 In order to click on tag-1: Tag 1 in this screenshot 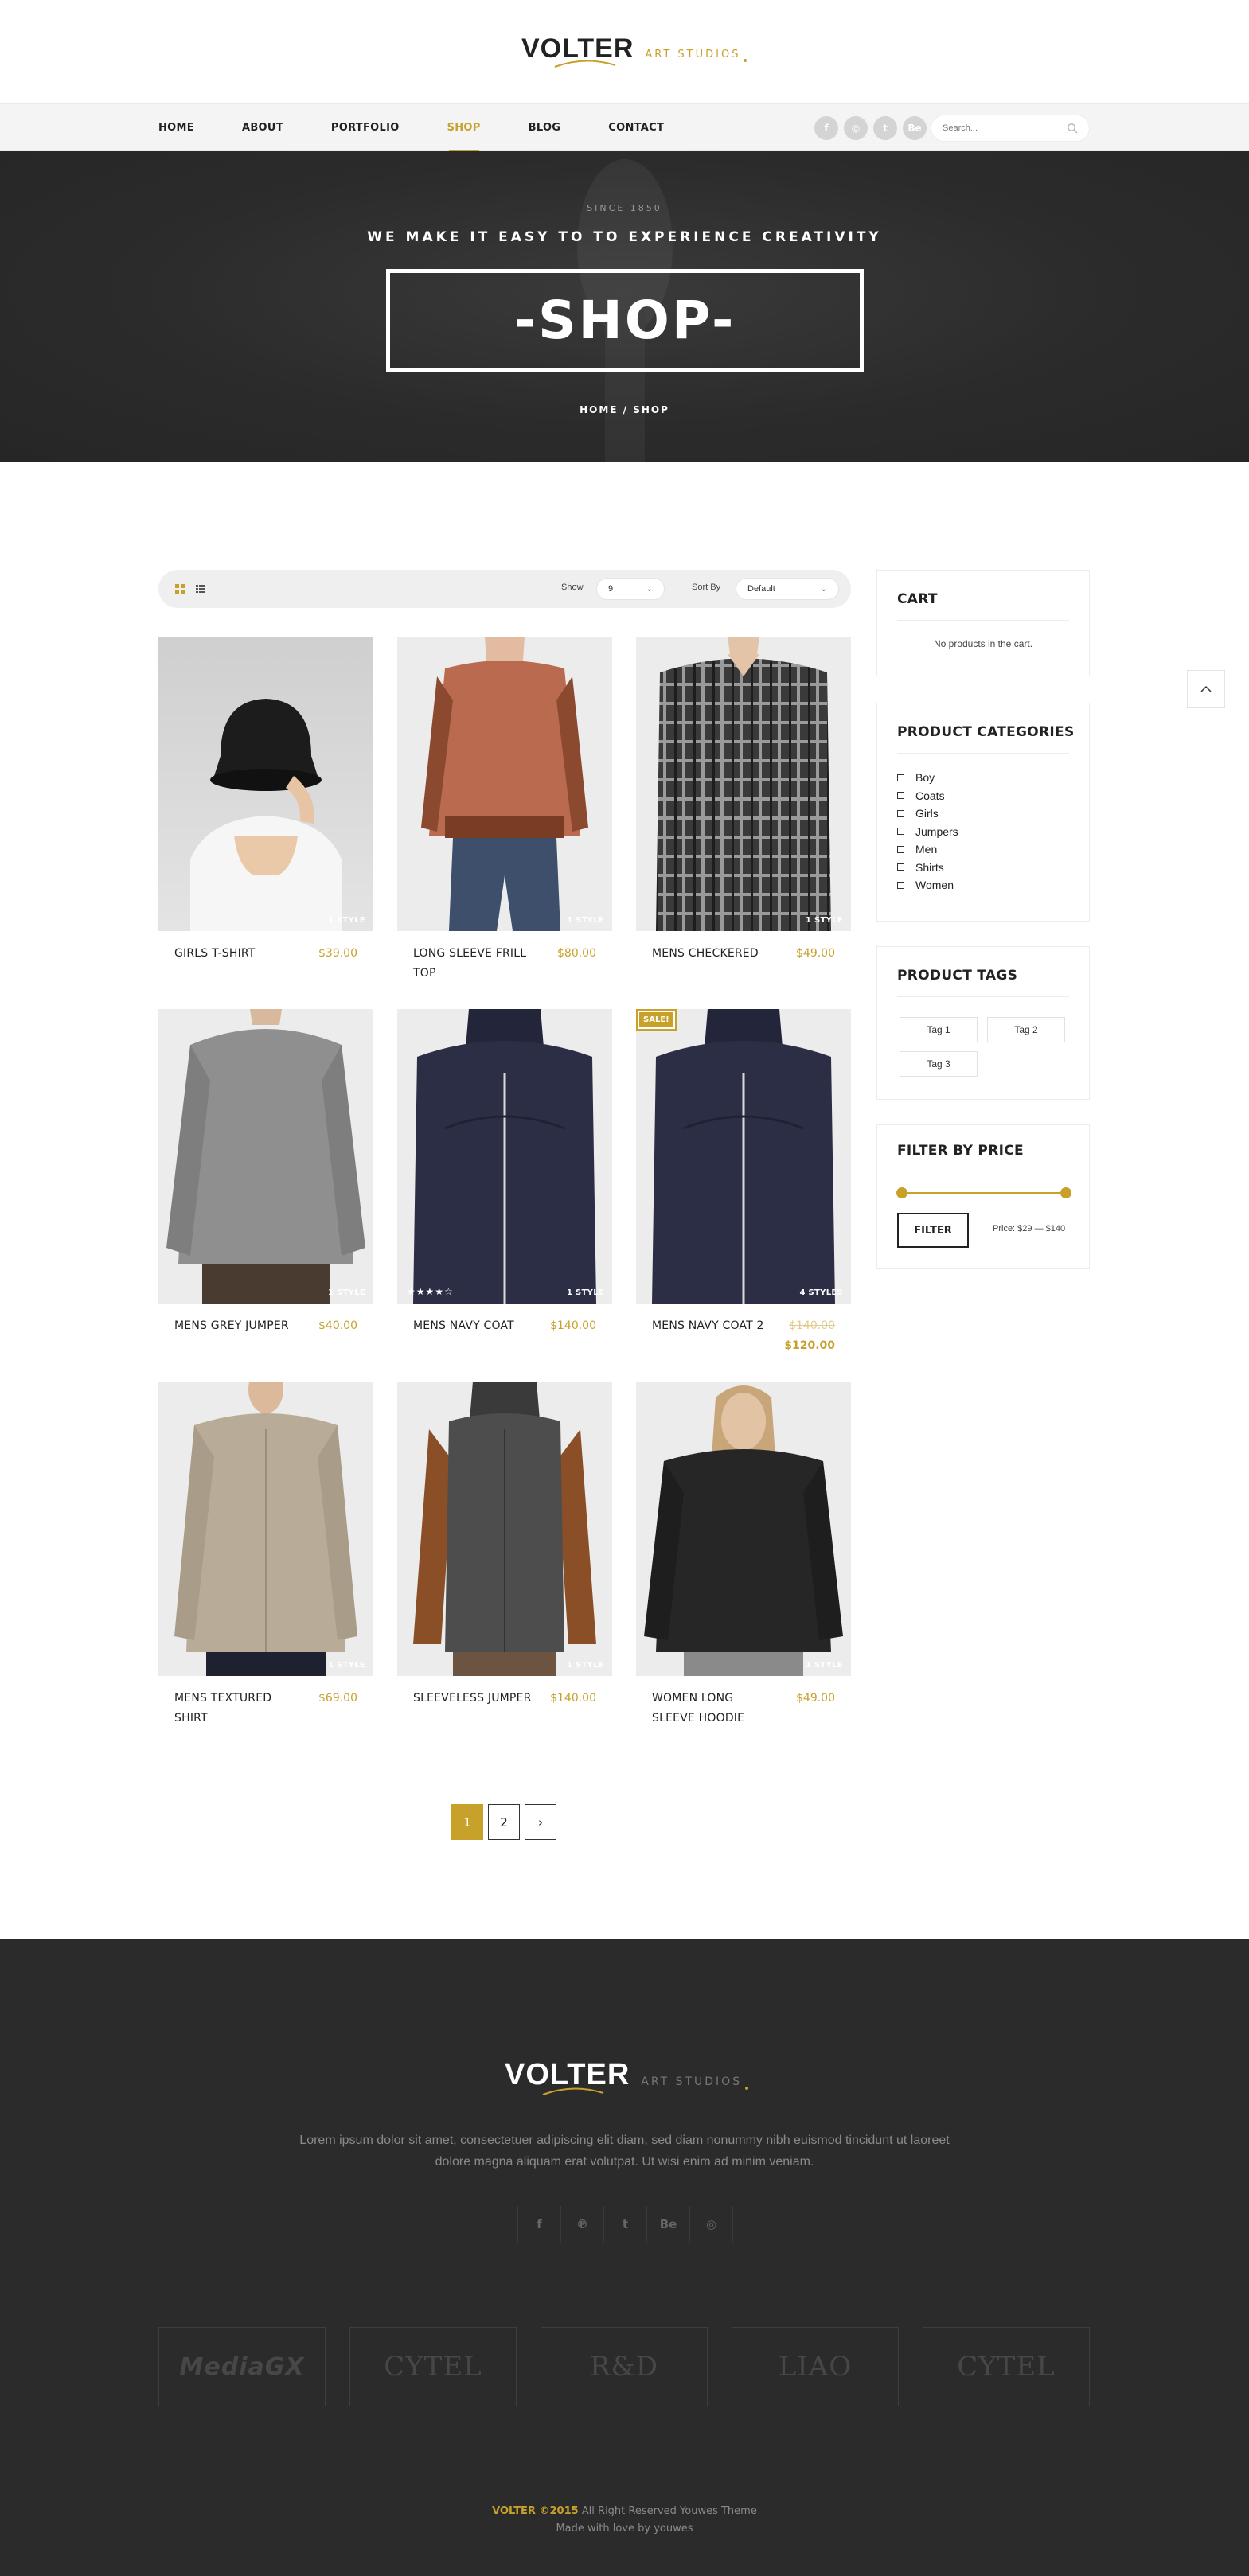, I will do `click(939, 1029)`.